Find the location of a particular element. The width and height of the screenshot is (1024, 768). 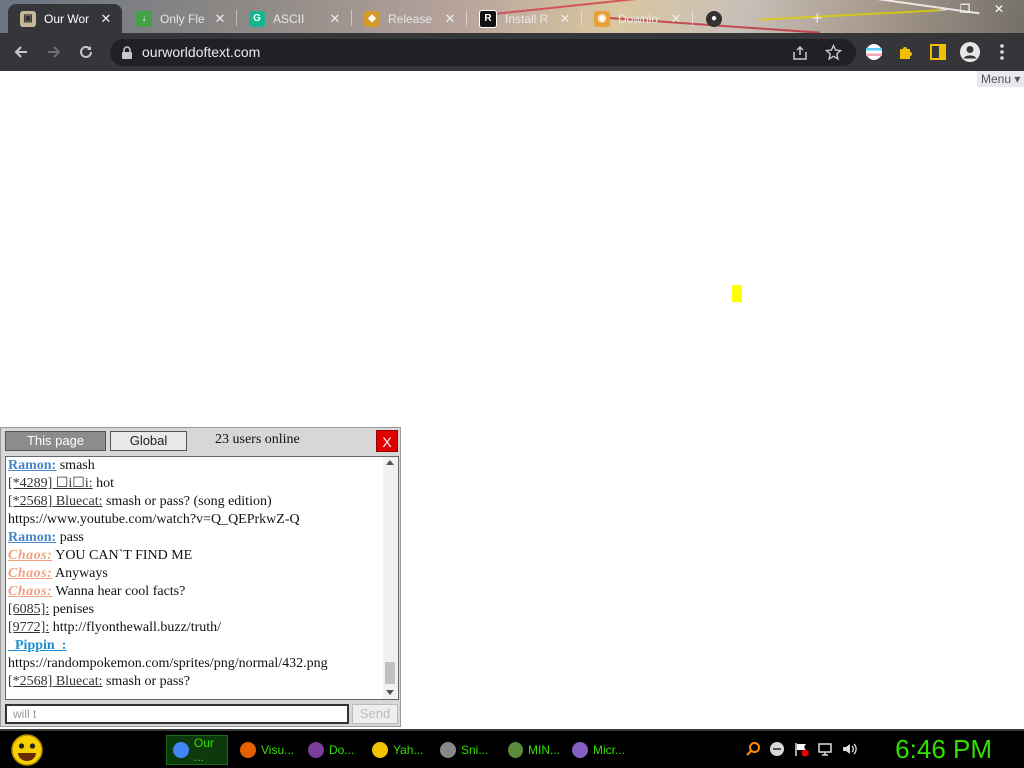

chat-scrollbar is located at coordinates (390, 578).